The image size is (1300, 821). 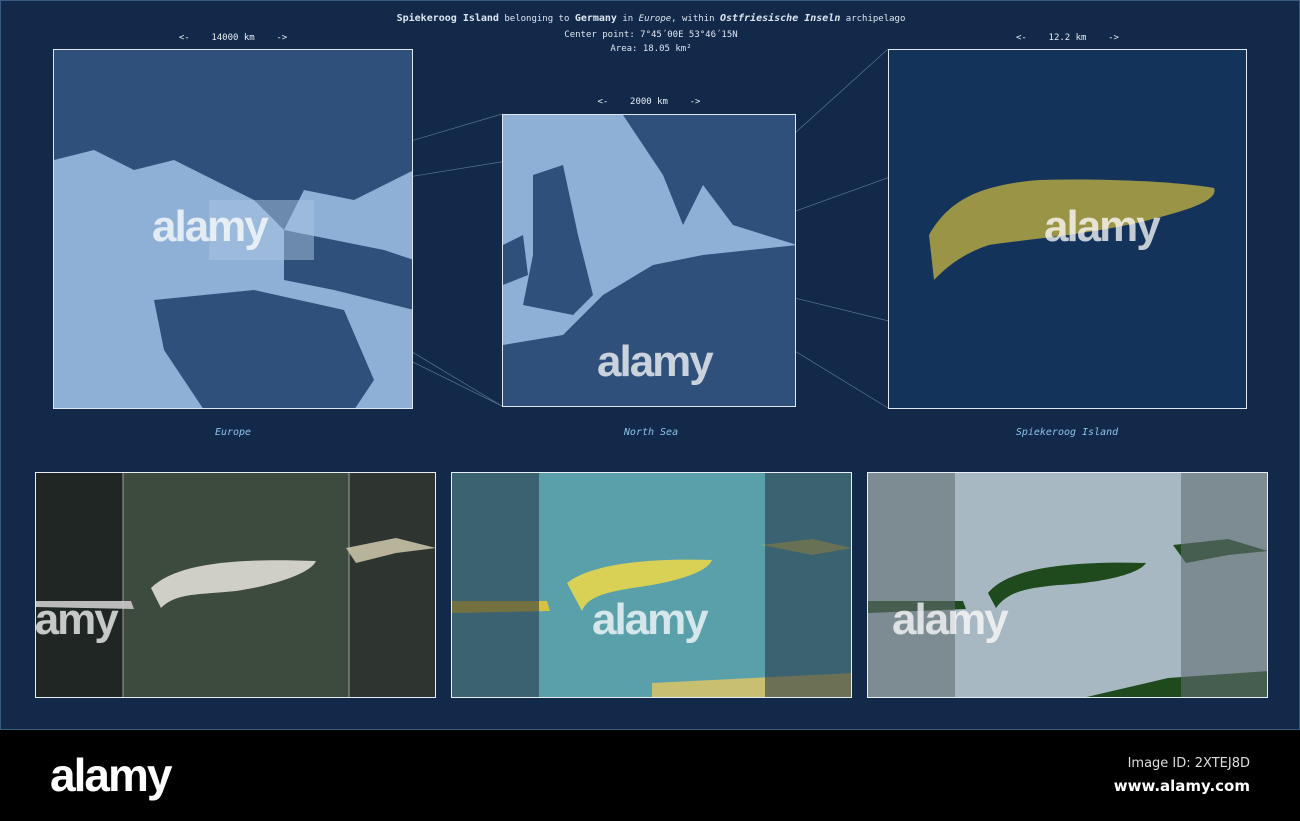 What do you see at coordinates (111, 775) in the screenshot?
I see `alamy-logo: alamy` at bounding box center [111, 775].